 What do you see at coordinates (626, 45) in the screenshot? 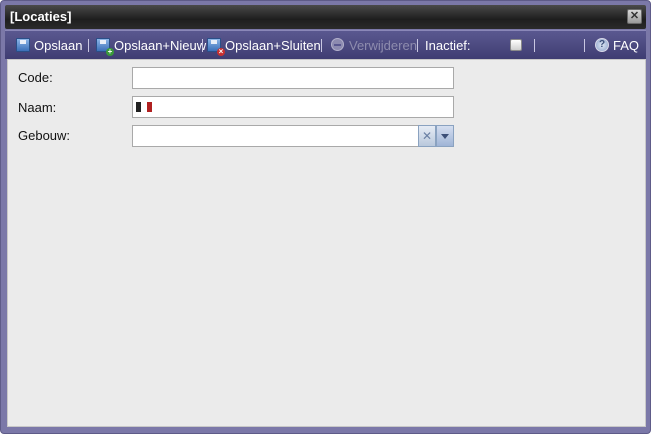
I see `faq-label: FAQ` at bounding box center [626, 45].